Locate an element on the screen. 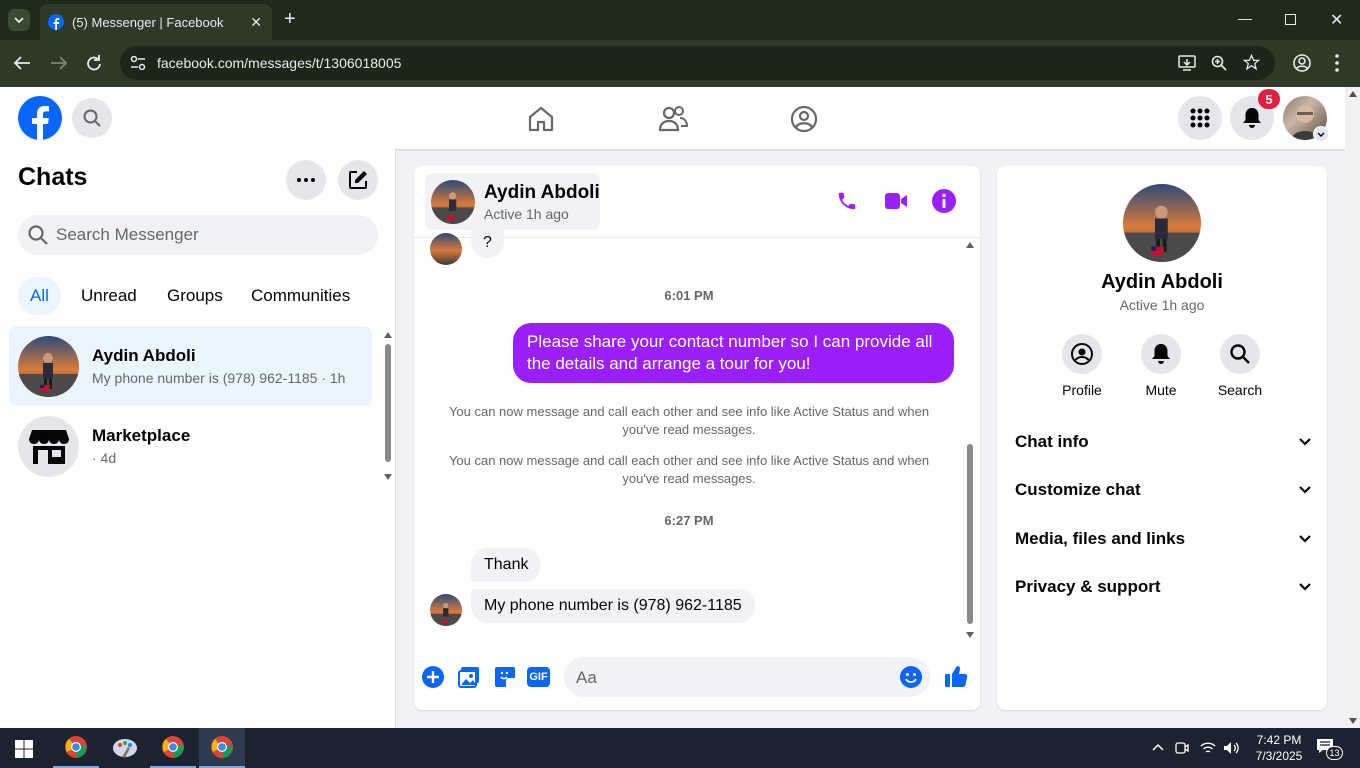  conversation-info-icon is located at coordinates (944, 201).